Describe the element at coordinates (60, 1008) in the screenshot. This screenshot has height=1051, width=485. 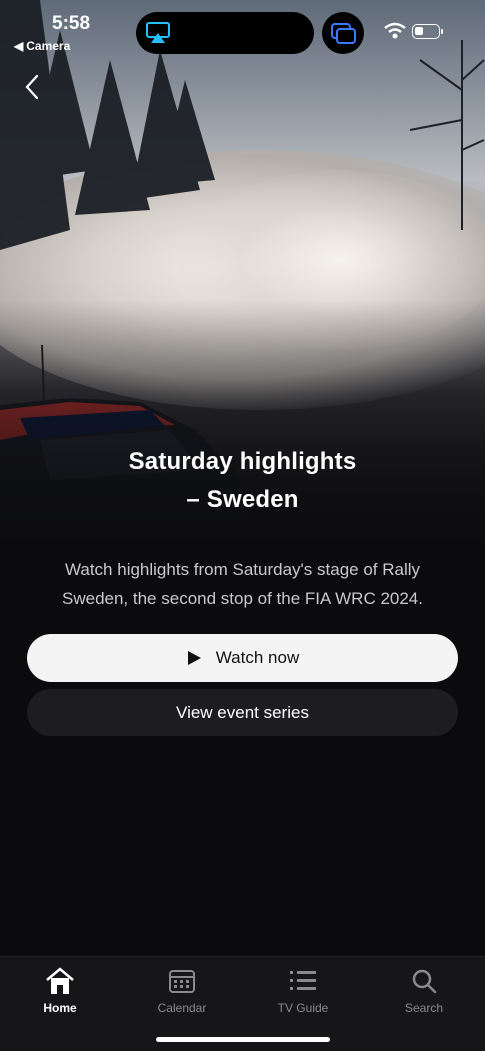
I see `tab-home-label: Home` at that location.